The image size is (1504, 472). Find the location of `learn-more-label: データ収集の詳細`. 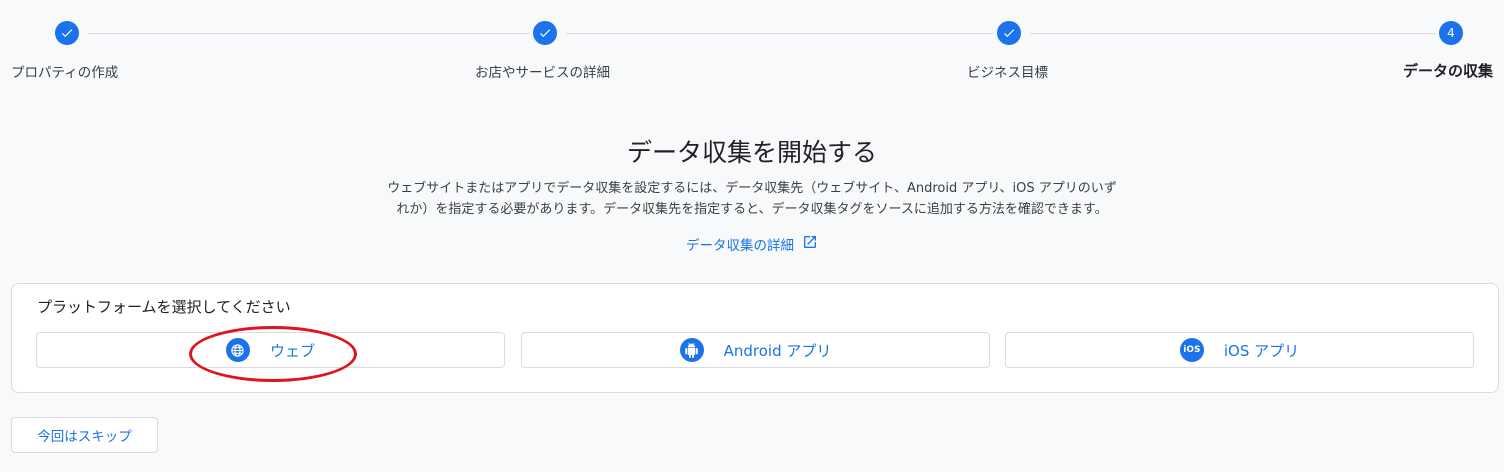

learn-more-label: データ収集の詳細 is located at coordinates (740, 244).